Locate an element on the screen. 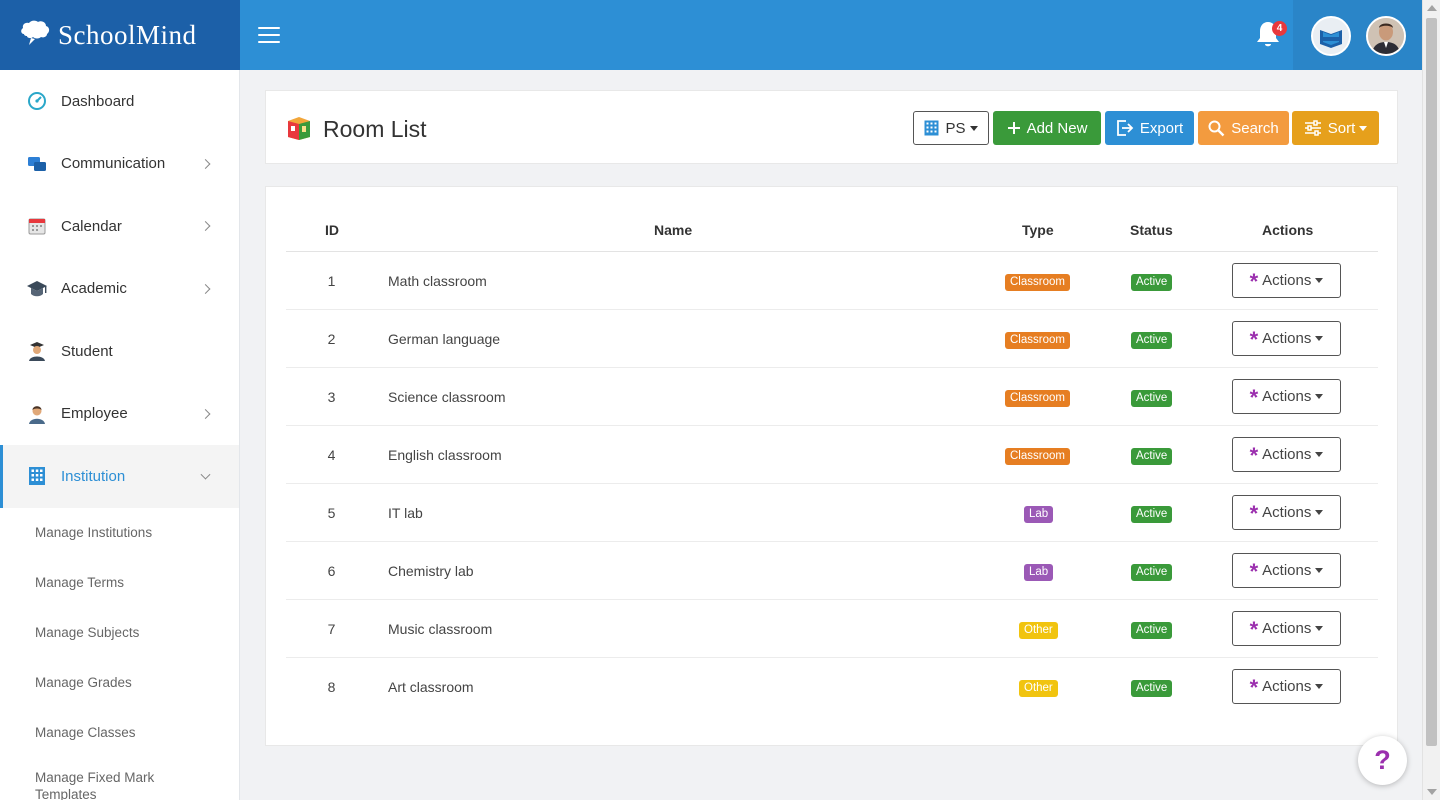  column-header-status: Status is located at coordinates (1151, 230).